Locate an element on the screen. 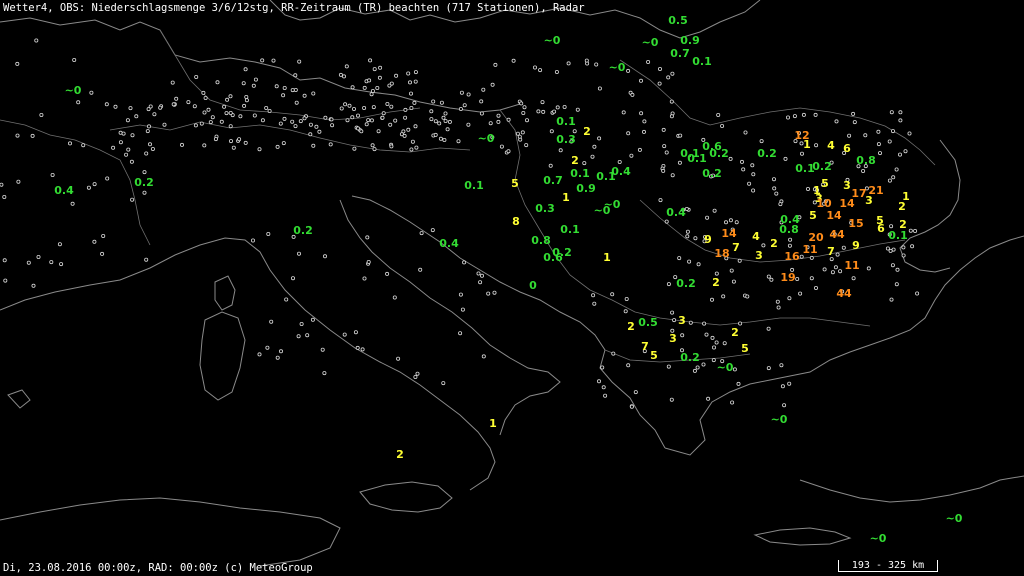 Image resolution: width=1024 pixels, height=576 pixels. observation-value: 3 is located at coordinates (682, 320).